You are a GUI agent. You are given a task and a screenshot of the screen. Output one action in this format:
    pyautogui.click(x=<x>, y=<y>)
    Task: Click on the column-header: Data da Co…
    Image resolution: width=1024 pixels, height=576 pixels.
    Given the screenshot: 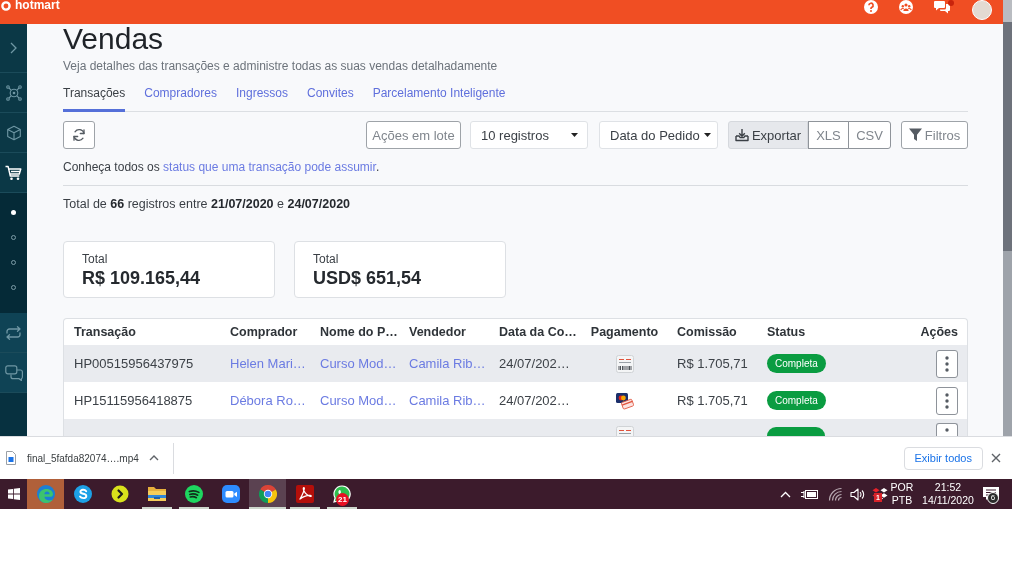 What is the action you would take?
    pyautogui.click(x=538, y=332)
    